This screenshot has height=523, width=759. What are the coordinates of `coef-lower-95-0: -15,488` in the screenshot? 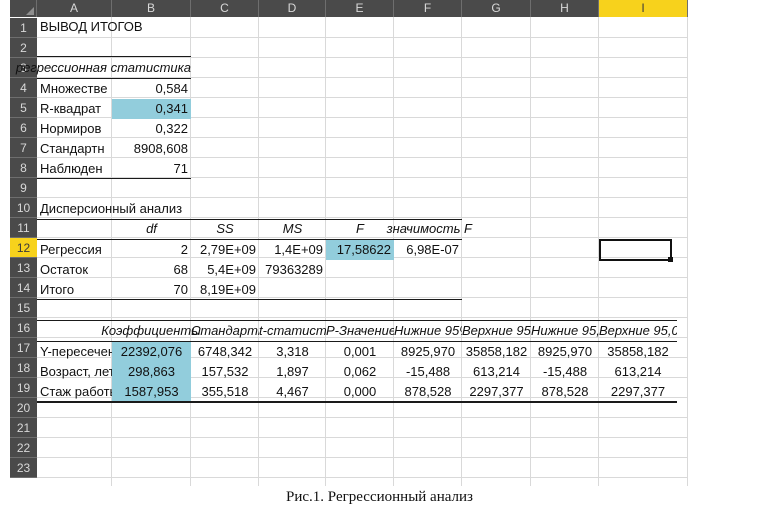 It's located at (565, 372).